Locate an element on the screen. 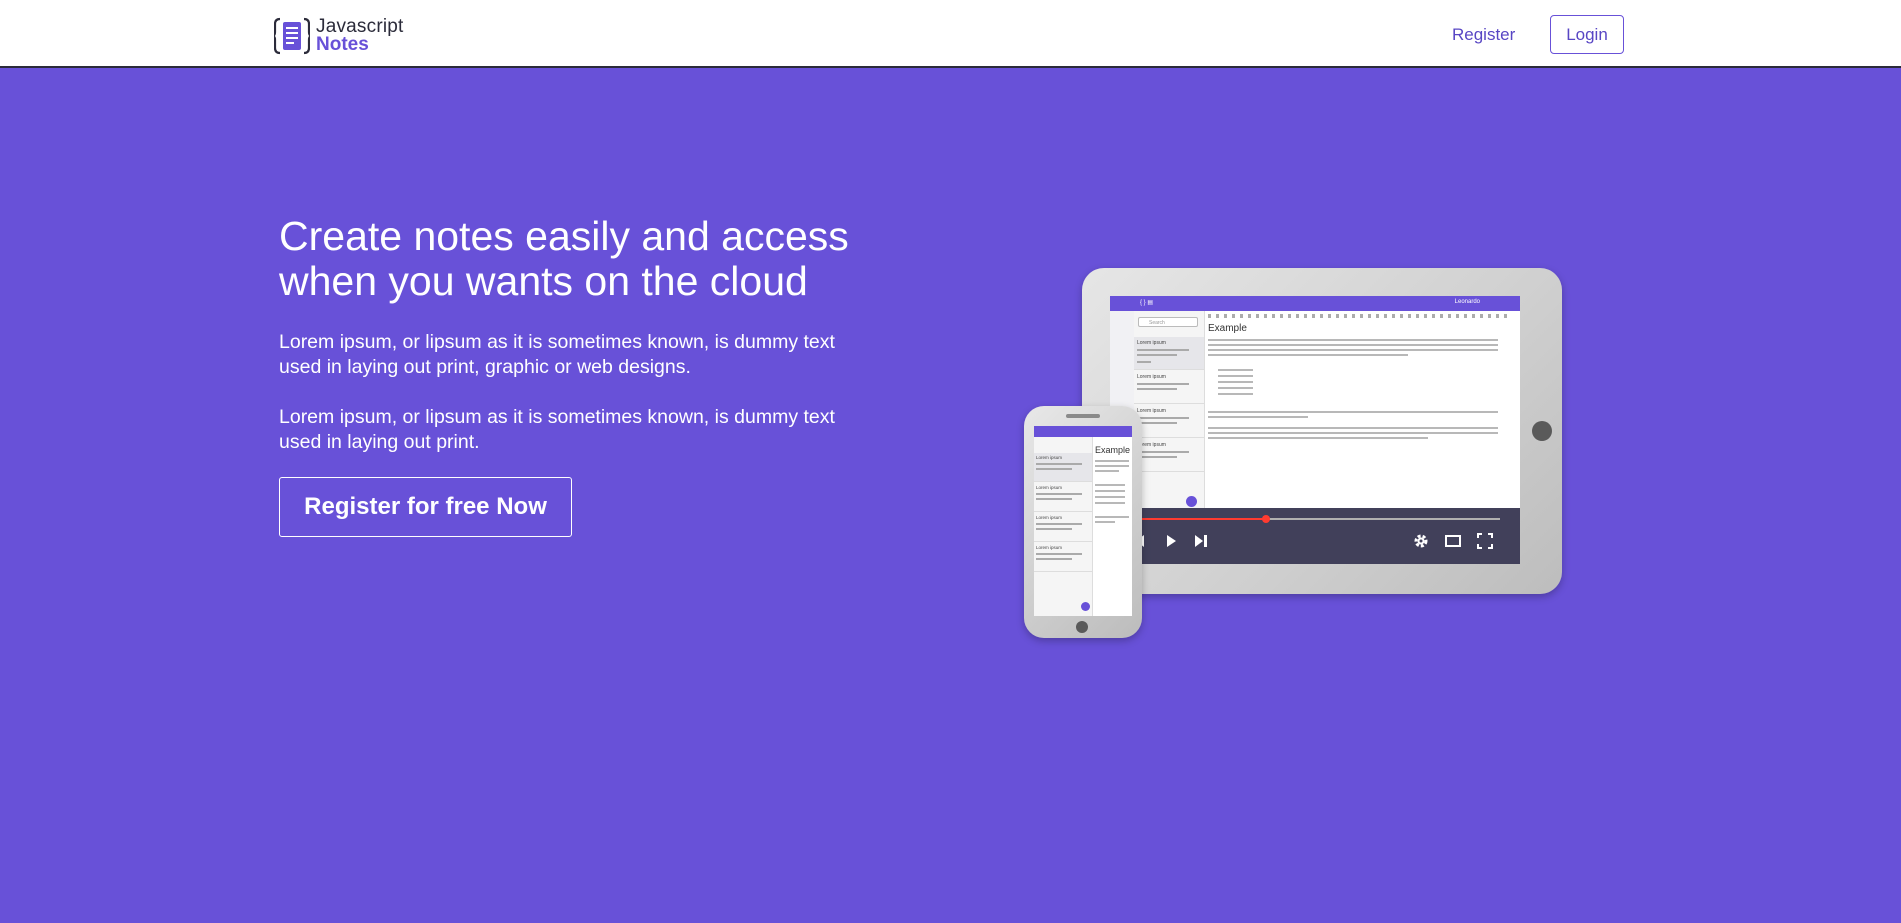  register-free-button: Register for free Now is located at coordinates (425, 507).